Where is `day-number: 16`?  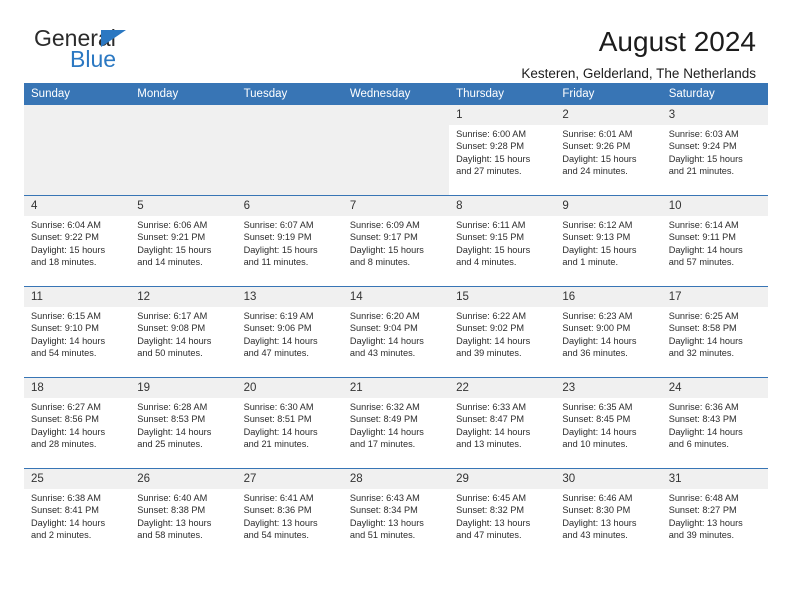 day-number: 16 is located at coordinates (608, 297).